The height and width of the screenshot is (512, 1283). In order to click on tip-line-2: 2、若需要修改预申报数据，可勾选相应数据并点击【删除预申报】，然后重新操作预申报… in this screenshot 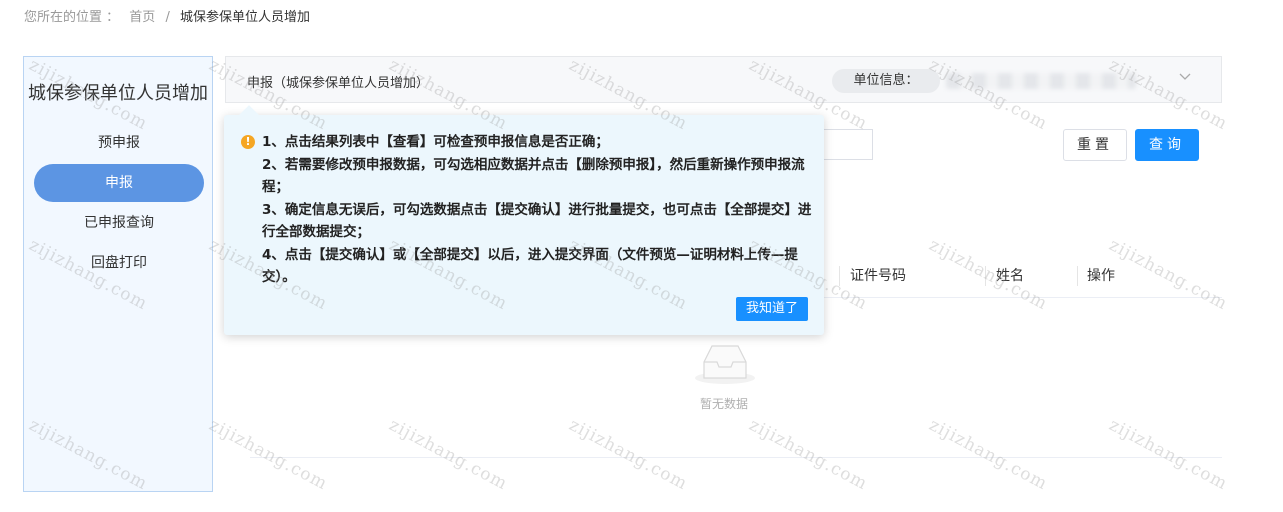, I will do `click(533, 176)`.